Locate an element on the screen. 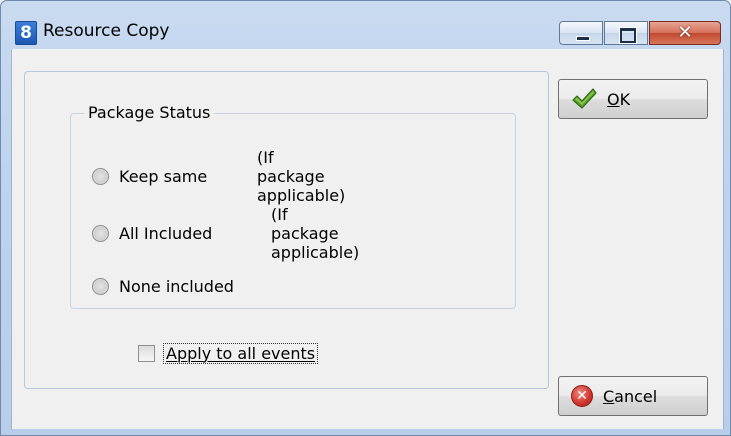 Image resolution: width=731 pixels, height=436 pixels. apply-to-all-events-checkbox-row: Apply to all events is located at coordinates (228, 353).